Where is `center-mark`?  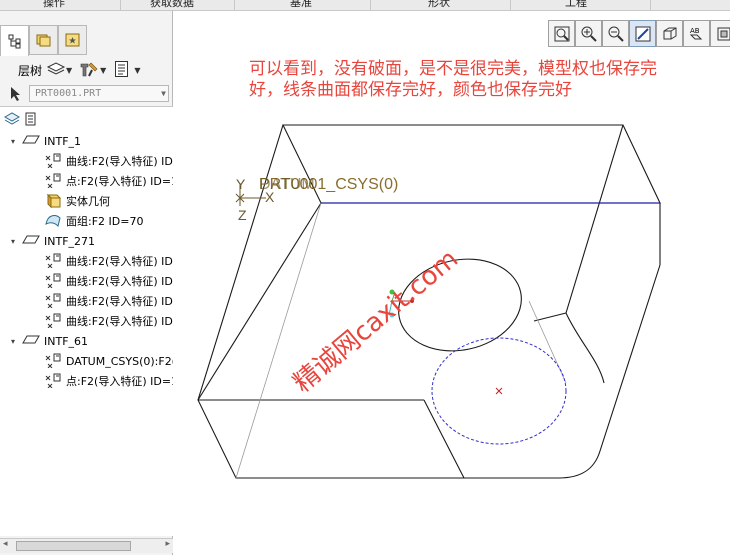 center-mark is located at coordinates (499, 391).